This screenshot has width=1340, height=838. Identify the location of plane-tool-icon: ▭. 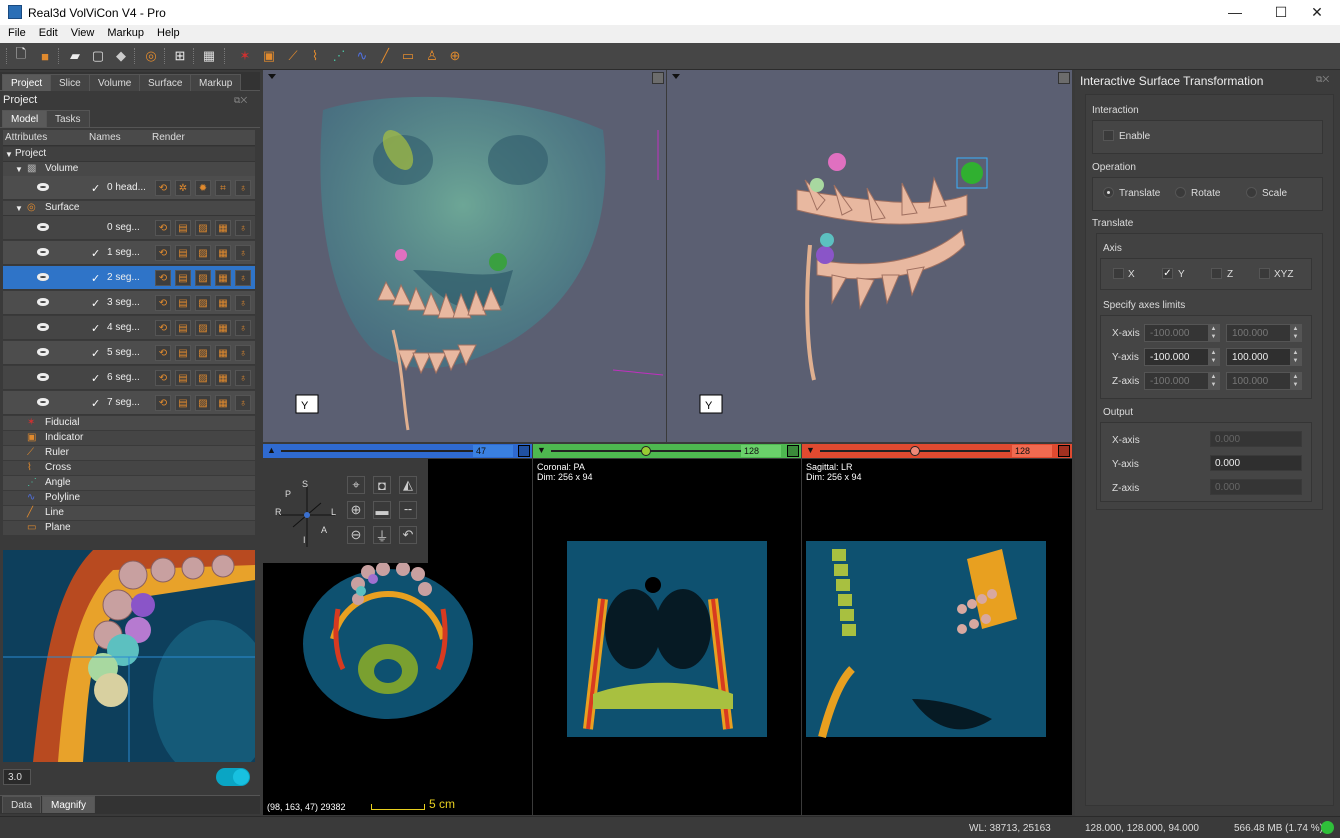
(408, 56).